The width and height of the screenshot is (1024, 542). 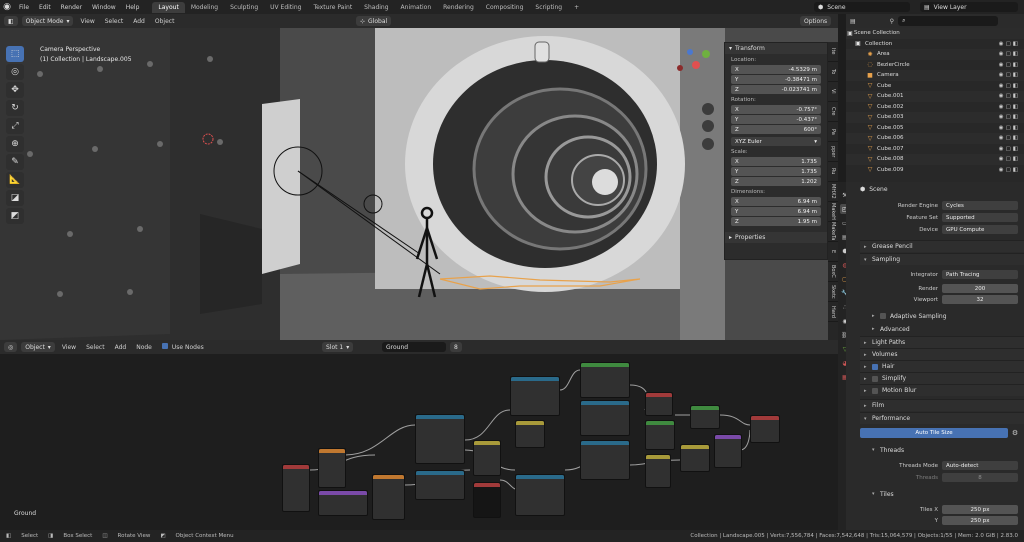 I want to click on outliner-item: ◌ BezierCircle ◉▢◧, so click(x=935, y=65).